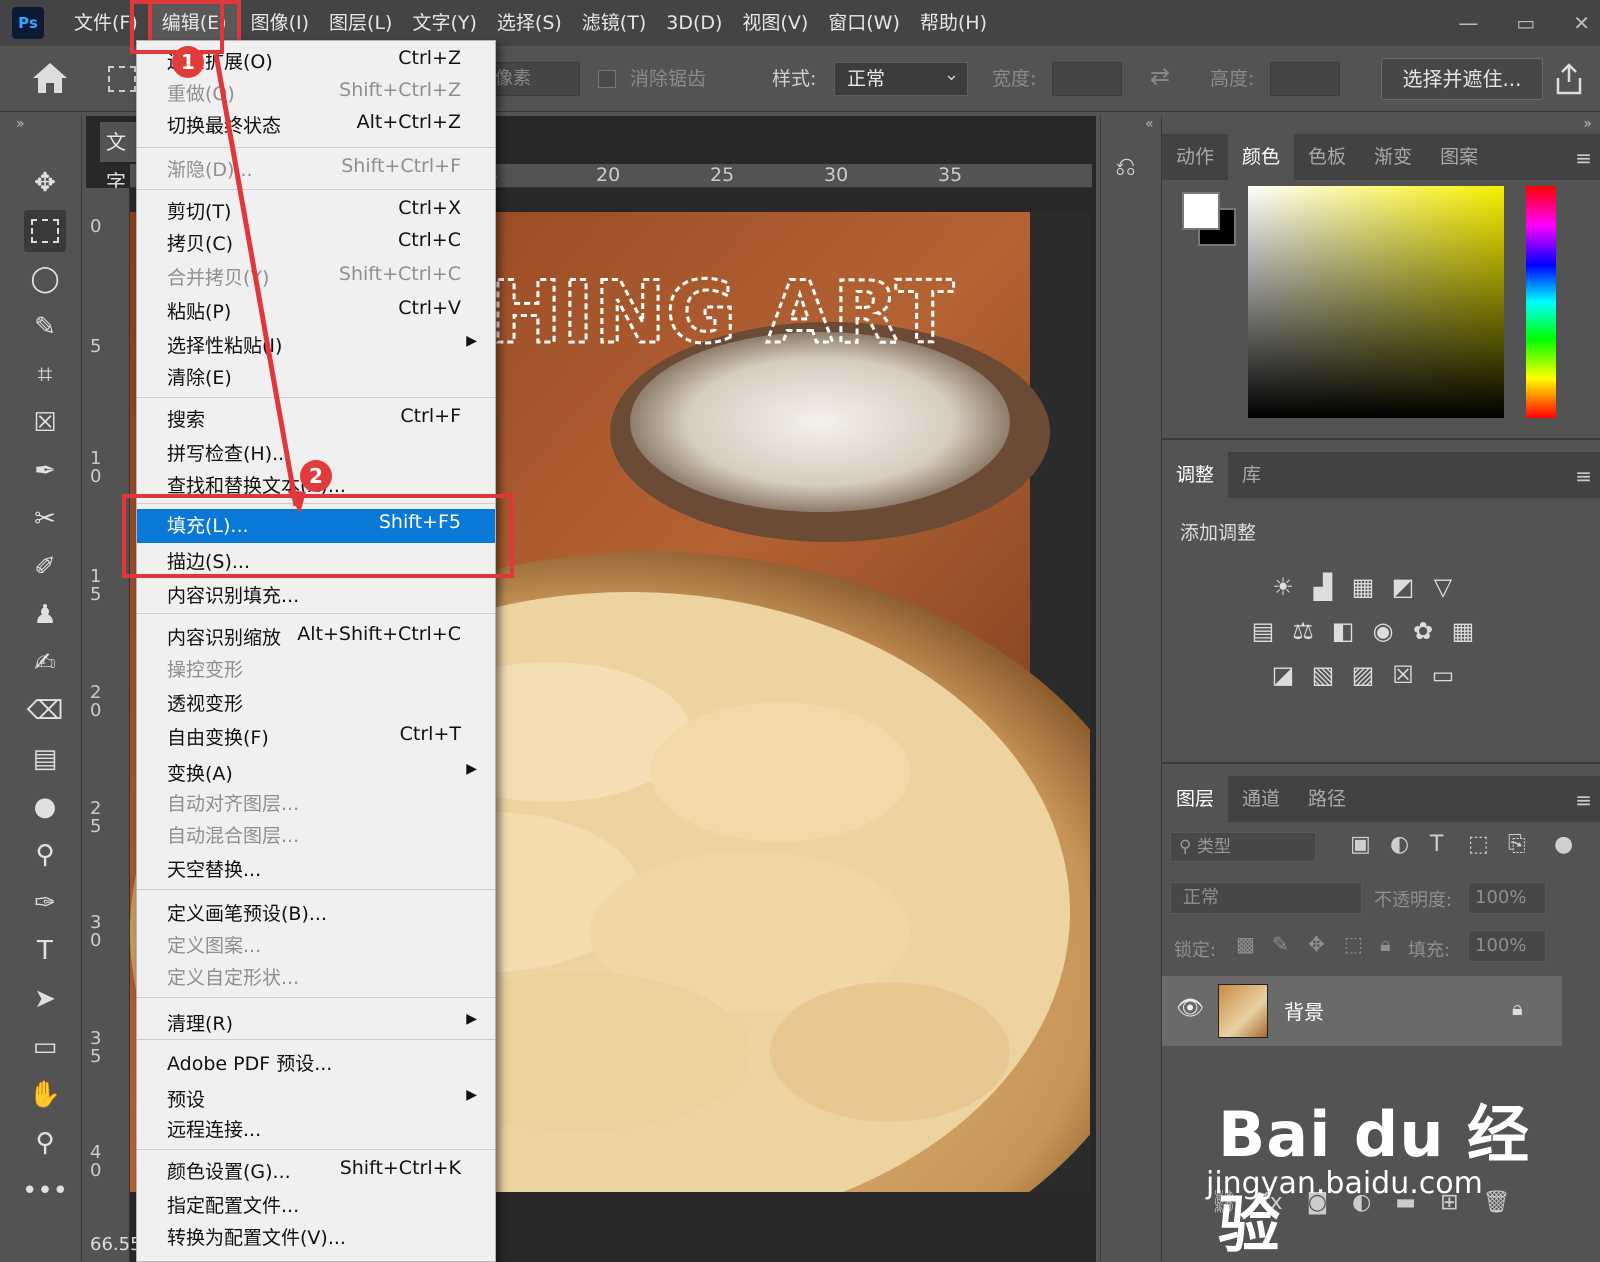 The width and height of the screenshot is (1600, 1262). I want to click on swap-icon: ⇄, so click(1160, 76).